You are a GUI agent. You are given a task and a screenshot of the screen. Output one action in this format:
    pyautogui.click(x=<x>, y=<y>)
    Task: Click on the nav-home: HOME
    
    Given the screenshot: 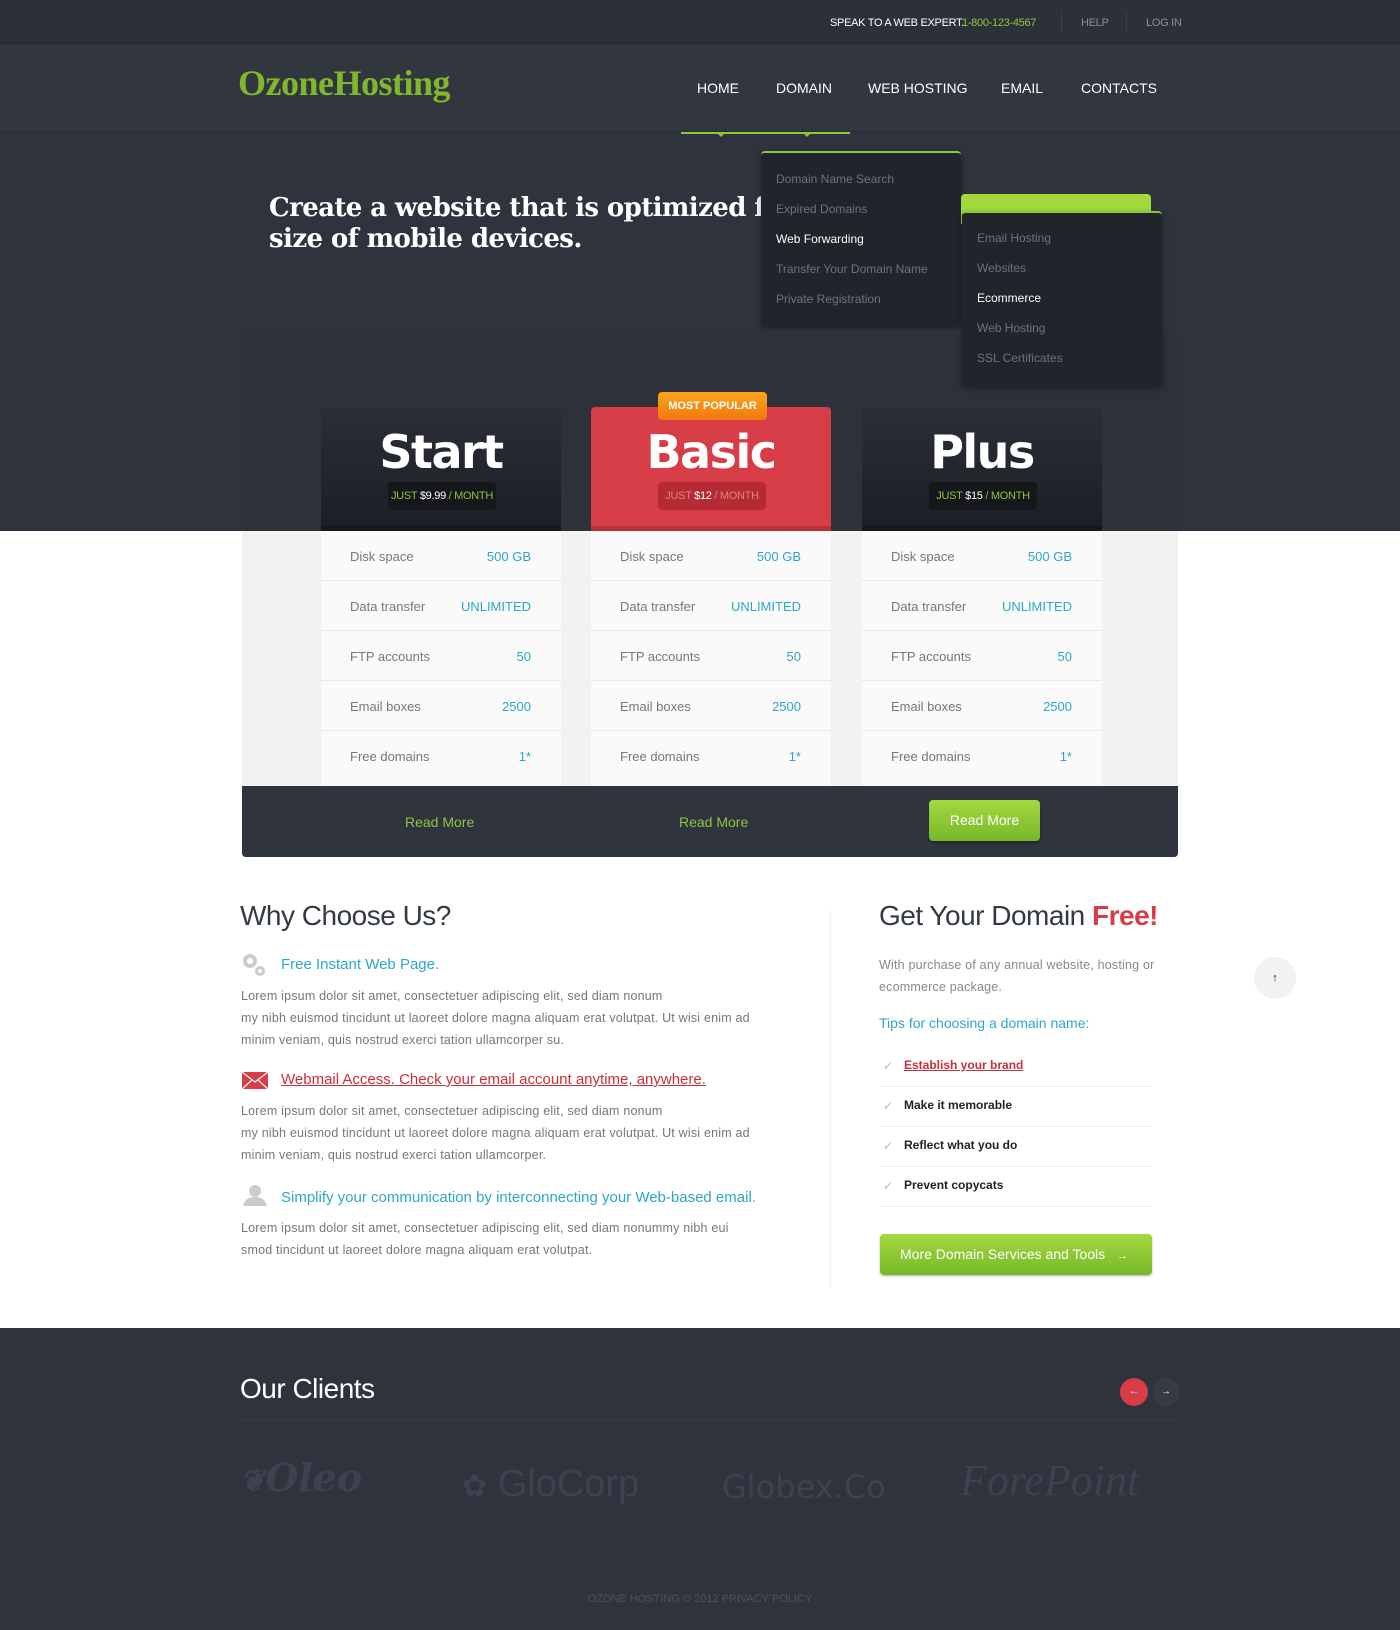 What is the action you would take?
    pyautogui.click(x=718, y=88)
    